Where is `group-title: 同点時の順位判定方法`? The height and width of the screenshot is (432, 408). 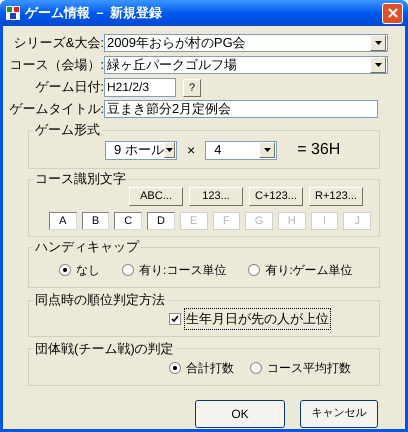
group-title: 同点時の順位判定方法 is located at coordinates (100, 300).